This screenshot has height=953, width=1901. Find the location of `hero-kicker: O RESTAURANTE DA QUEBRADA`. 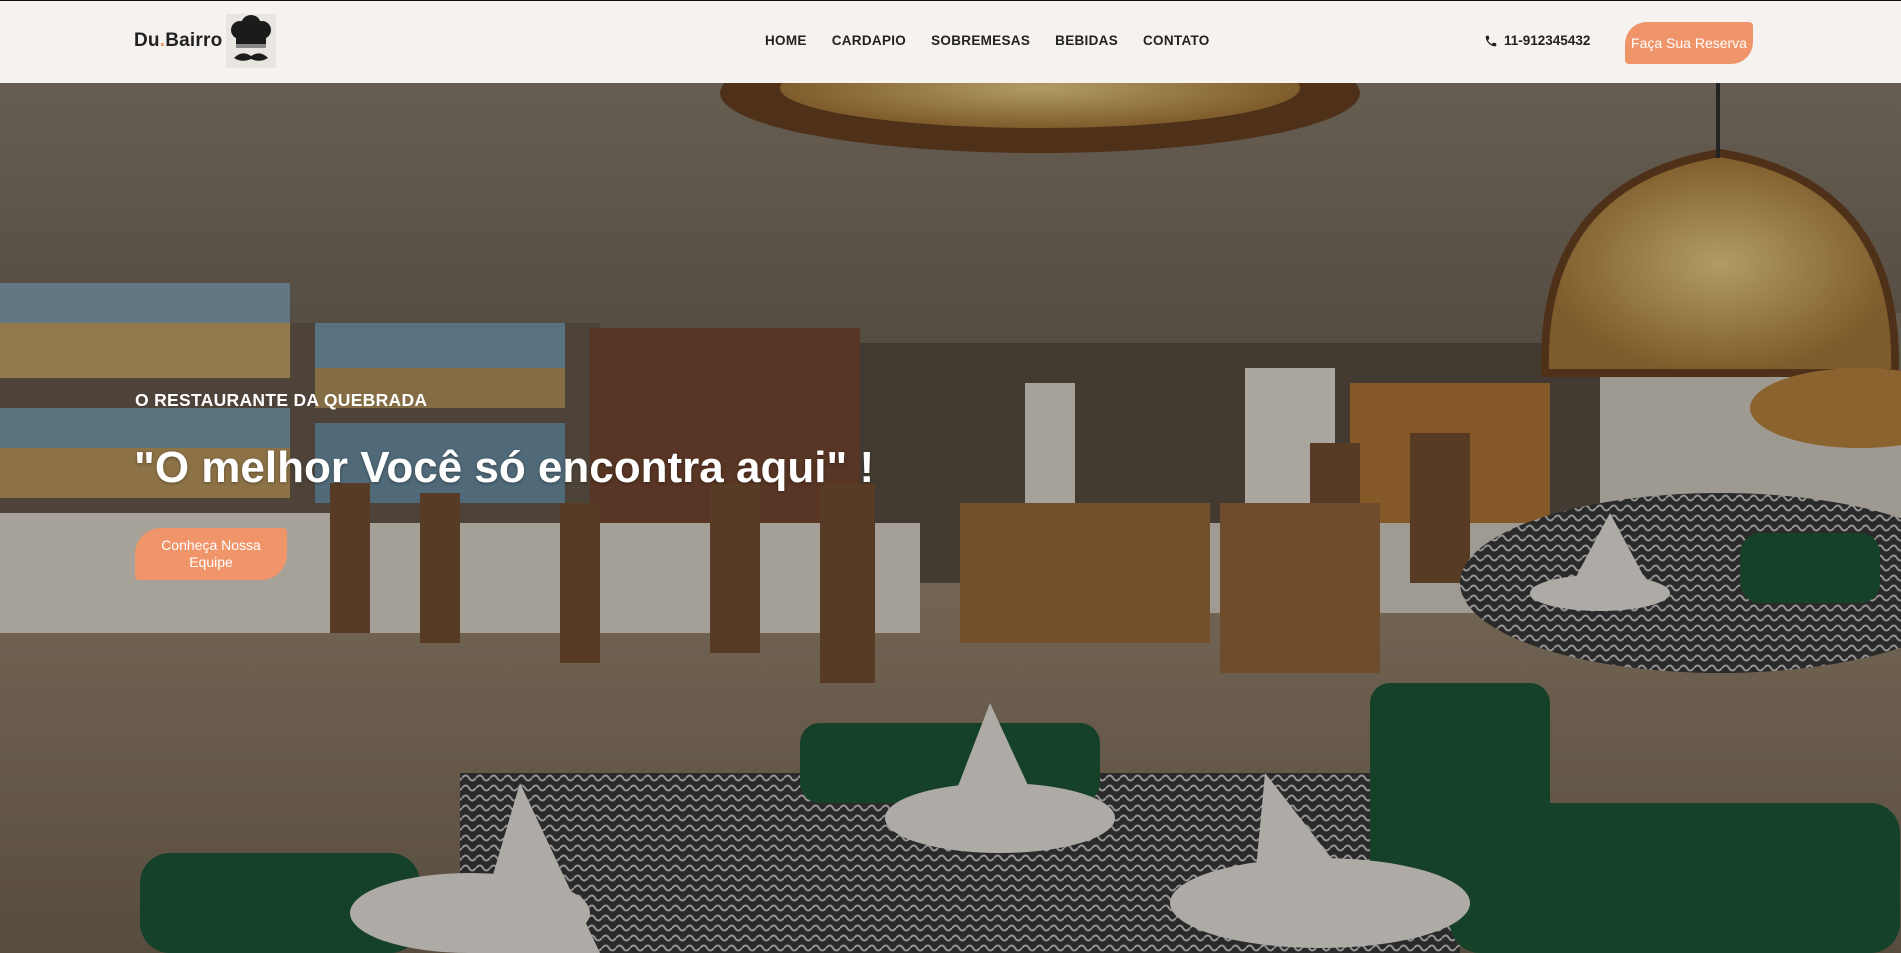

hero-kicker: O RESTAURANTE DA QUEBRADA is located at coordinates (281, 400).